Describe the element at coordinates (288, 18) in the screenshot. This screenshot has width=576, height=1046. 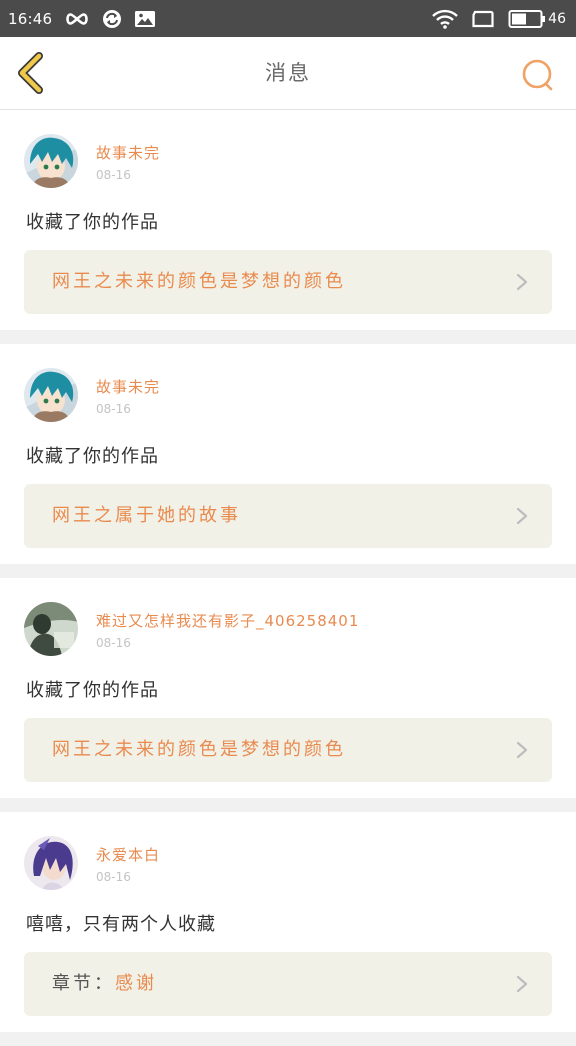
I see `status-bar: 16:46 46` at that location.